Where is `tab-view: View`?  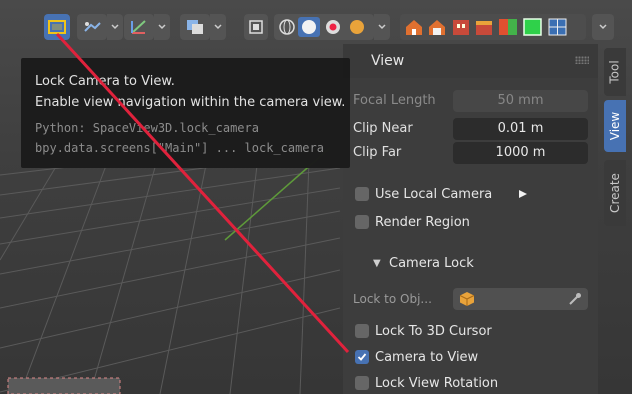
tab-view: View is located at coordinates (615, 126).